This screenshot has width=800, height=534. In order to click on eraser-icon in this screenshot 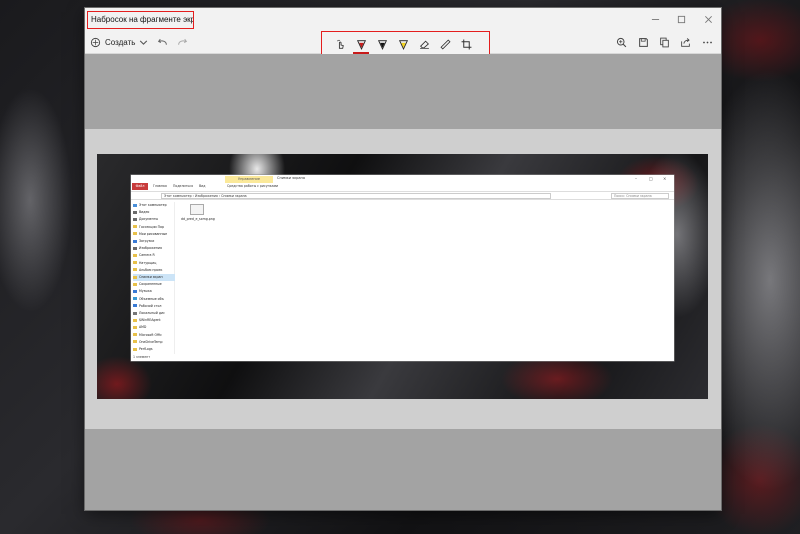, I will do `click(424, 44)`.